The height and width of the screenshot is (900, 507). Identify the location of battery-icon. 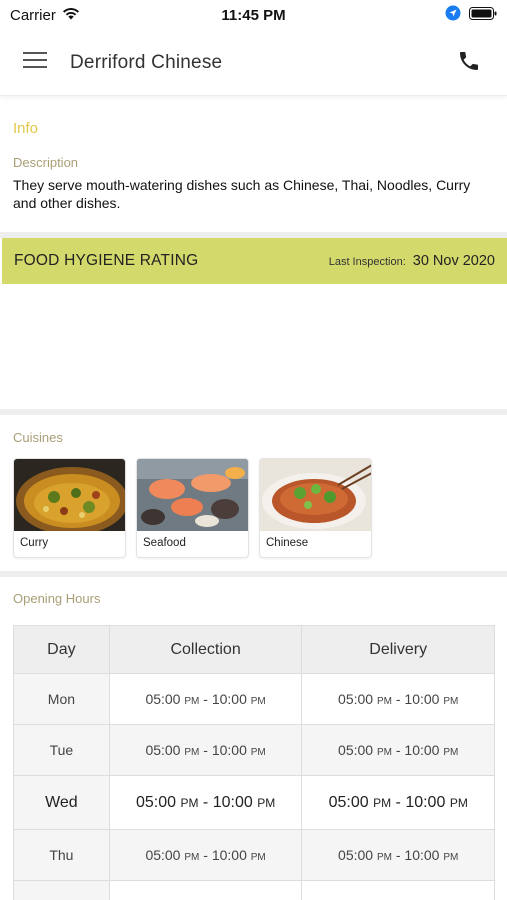
(483, 15).